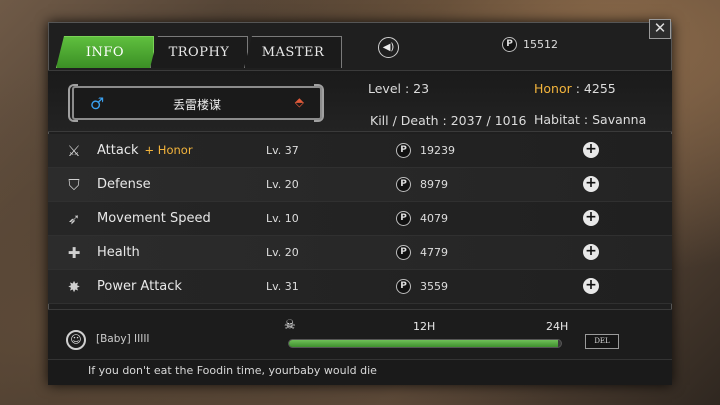 The height and width of the screenshot is (405, 720). Describe the element at coordinates (360, 253) in the screenshot. I see `skill-row-health: ✚ Health Lv. 20 P 4779 +` at that location.